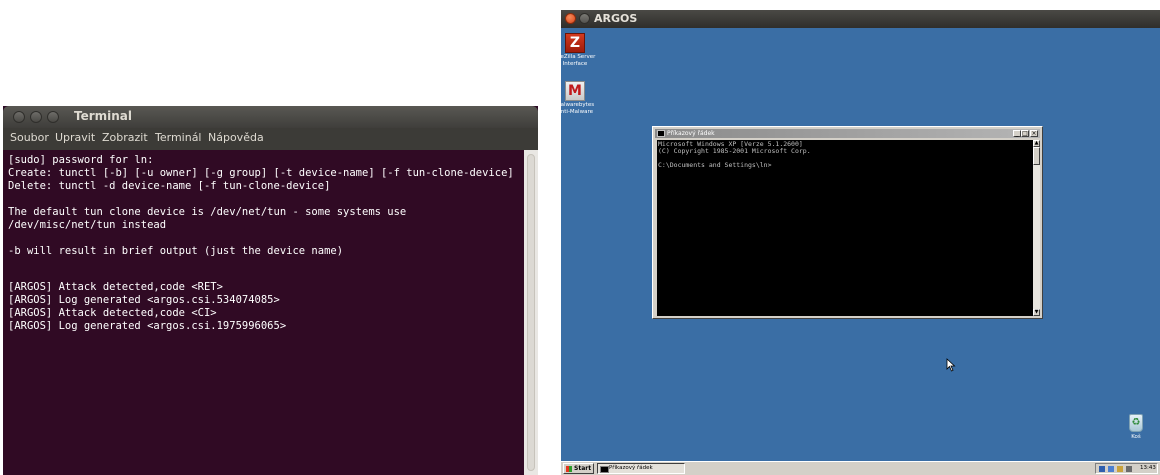 The height and width of the screenshot is (475, 1160). What do you see at coordinates (575, 43) in the screenshot?
I see `filezilla-icon: Z` at bounding box center [575, 43].